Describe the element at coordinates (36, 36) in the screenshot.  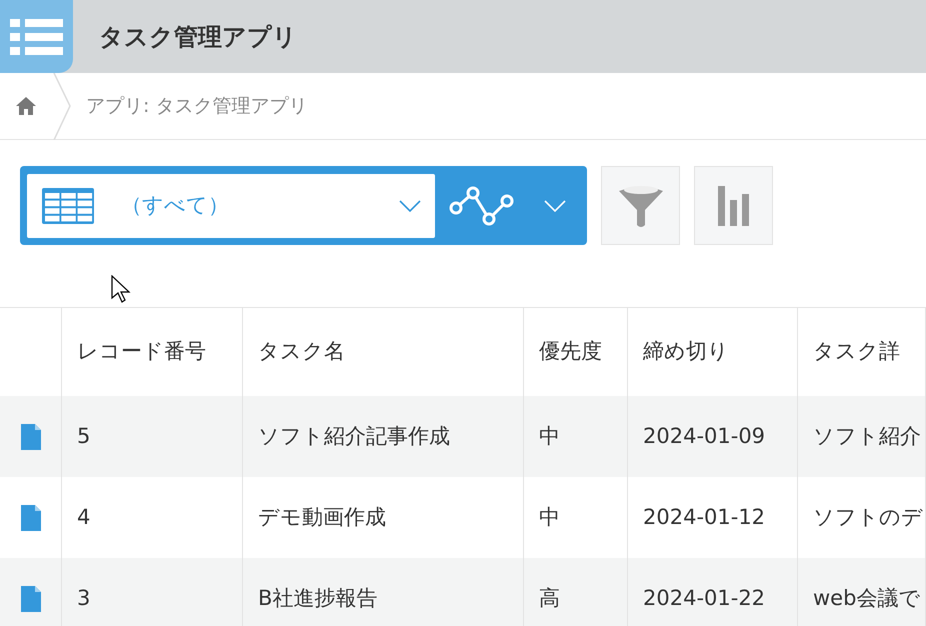
I see `app-logo-icon` at that location.